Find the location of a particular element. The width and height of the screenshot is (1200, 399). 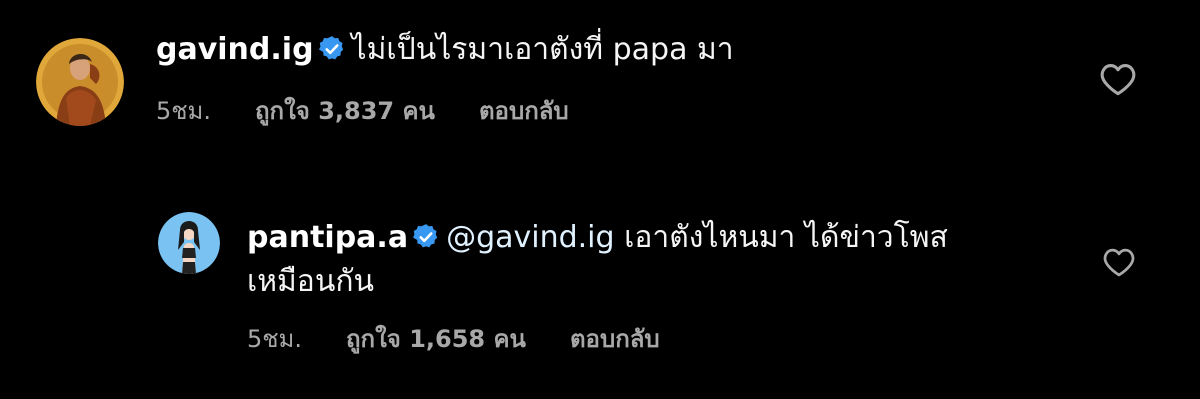

comment-meta: 5ชม. ถูกใจ 3,837 คน ตอบกลับ is located at coordinates (362, 111).